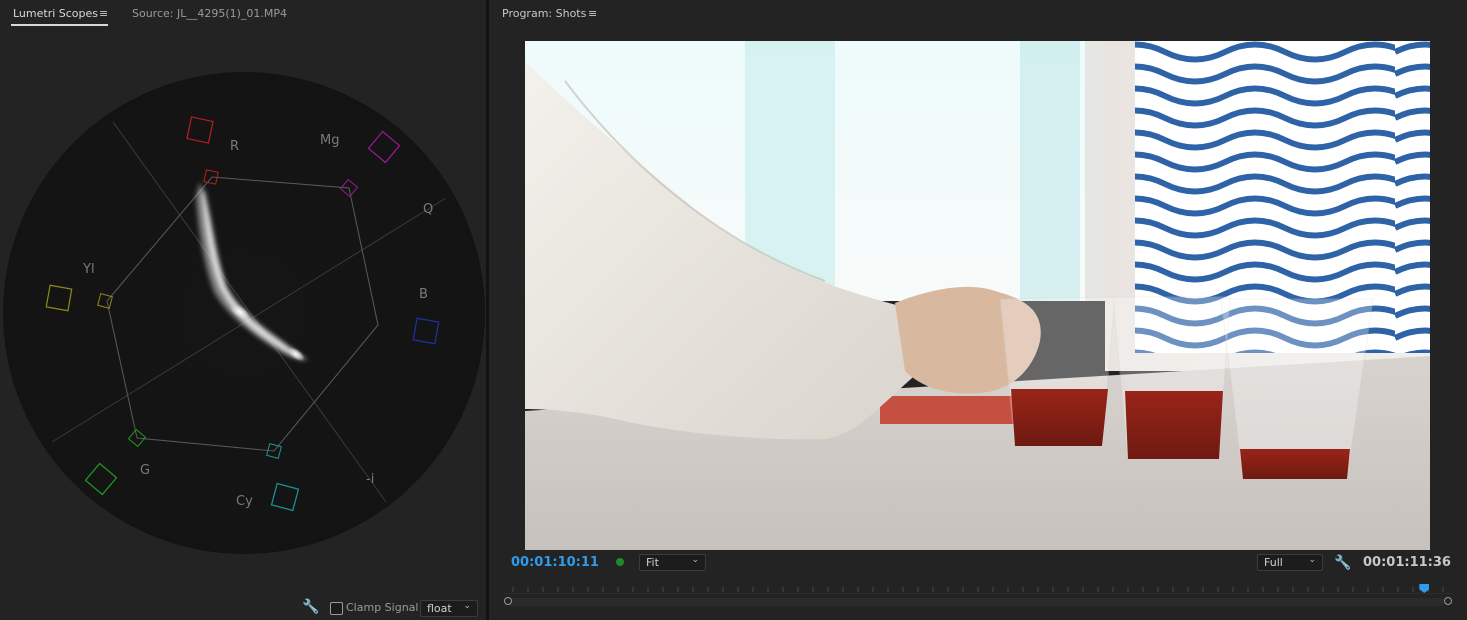 The image size is (1467, 620). Describe the element at coordinates (508, 601) in the screenshot. I see `zoom-bar-left-handle` at that location.